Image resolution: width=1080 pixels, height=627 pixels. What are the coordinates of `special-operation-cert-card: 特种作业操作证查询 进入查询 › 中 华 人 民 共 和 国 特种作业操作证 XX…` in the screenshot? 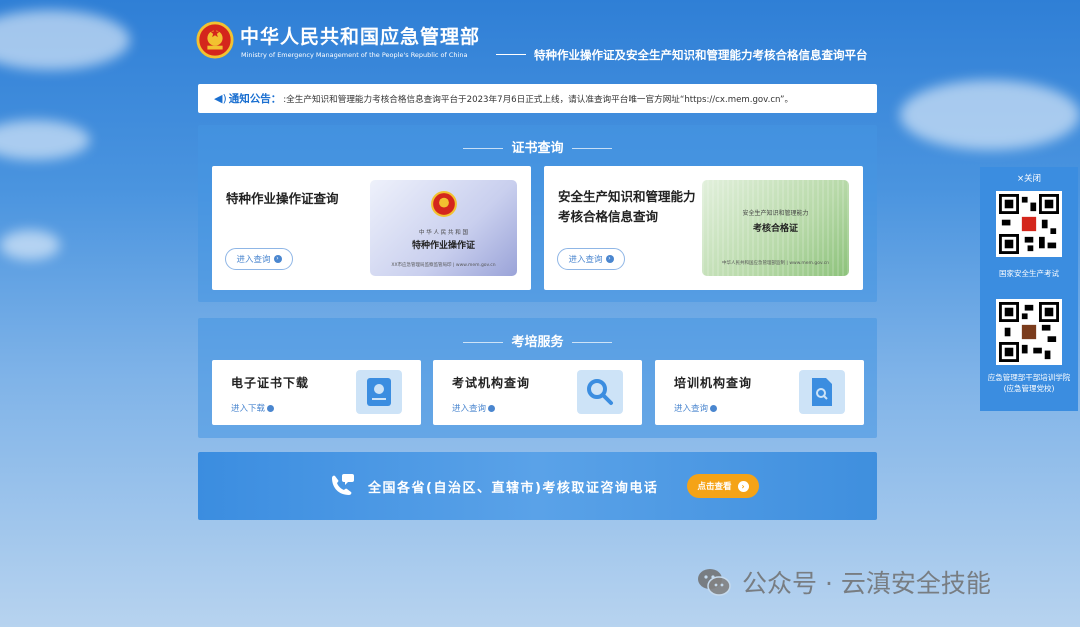 It's located at (371, 228).